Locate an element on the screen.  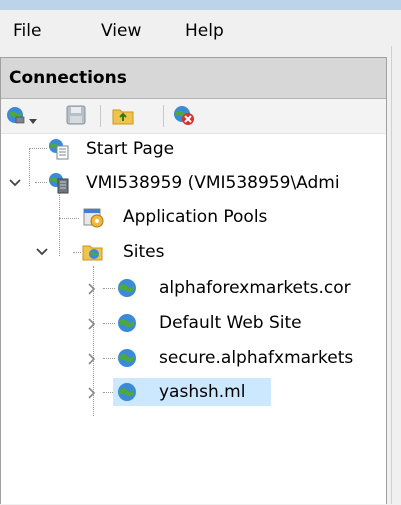
tree-item-label: secure.alphafxmarkets is located at coordinates (256, 358).